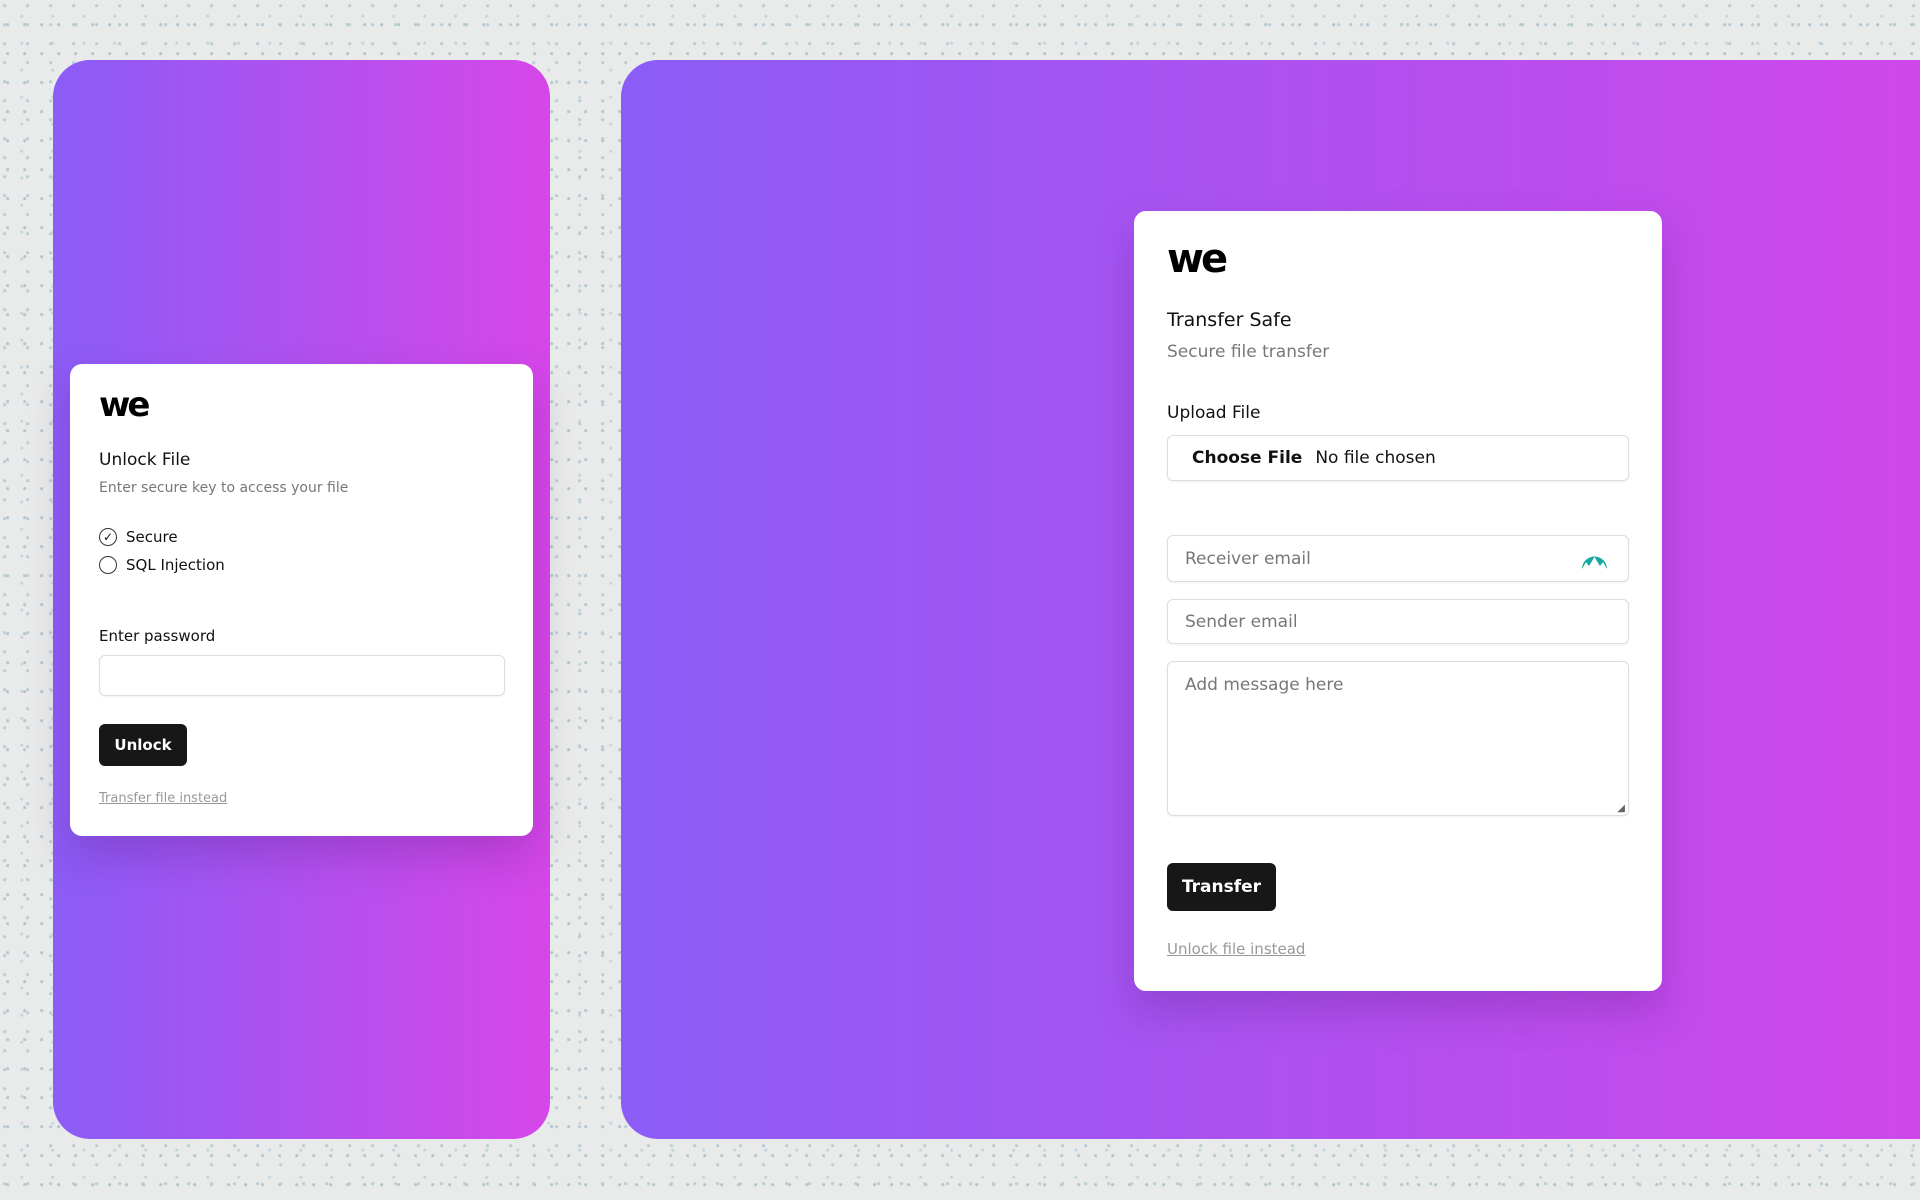  Describe the element at coordinates (1247, 458) in the screenshot. I see `choose-file-button: Choose File` at that location.